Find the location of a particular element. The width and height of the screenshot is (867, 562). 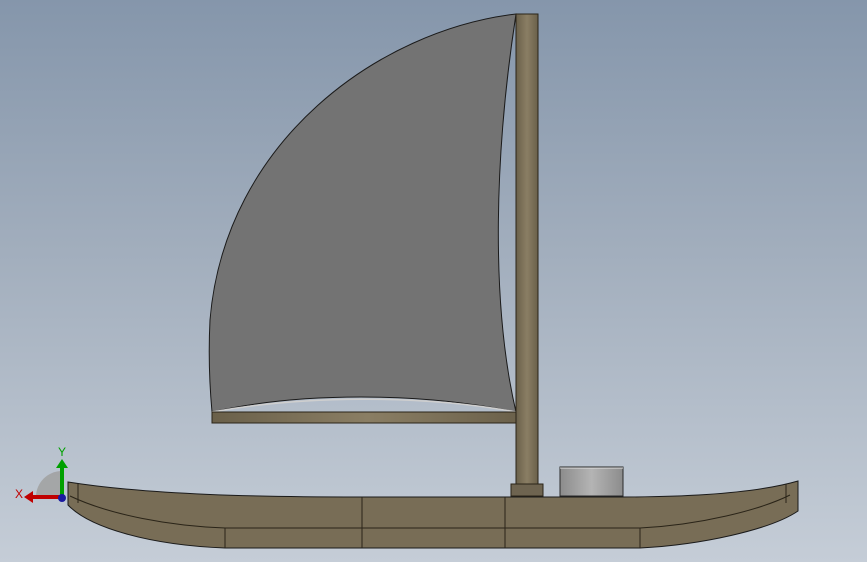

z-axis-dot is located at coordinates (62, 498).